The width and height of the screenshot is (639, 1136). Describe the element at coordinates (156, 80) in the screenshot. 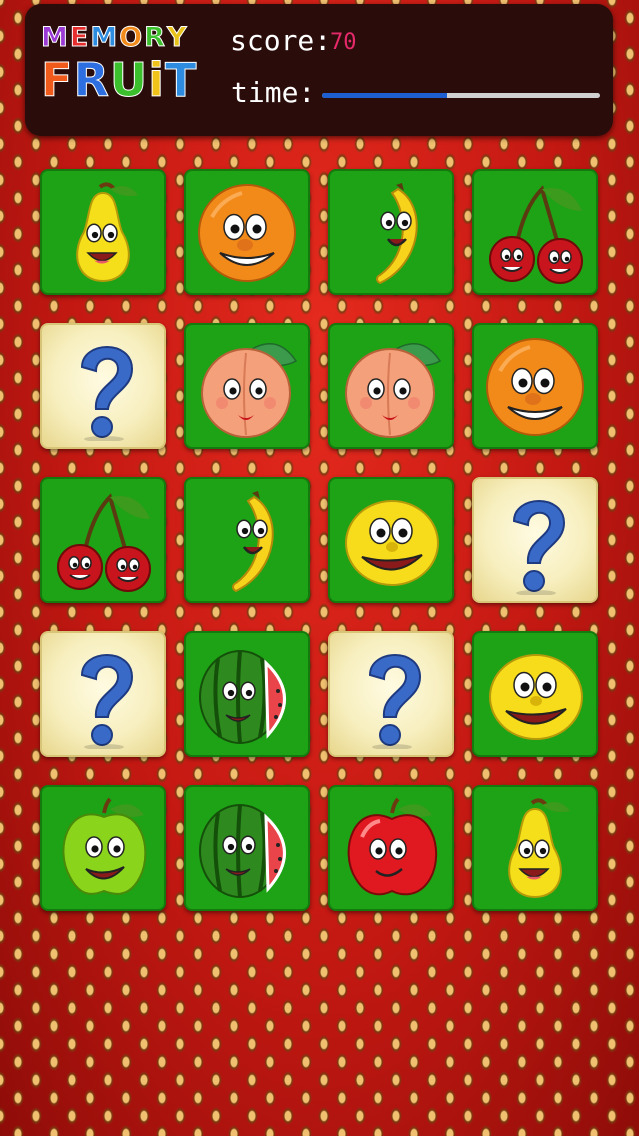

I see `logo-letter: i` at that location.